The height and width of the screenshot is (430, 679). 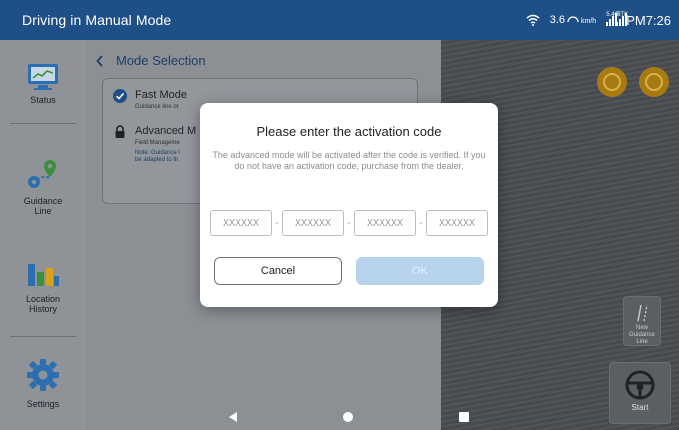 What do you see at coordinates (43, 275) in the screenshot?
I see `bar-chart-icon` at bounding box center [43, 275].